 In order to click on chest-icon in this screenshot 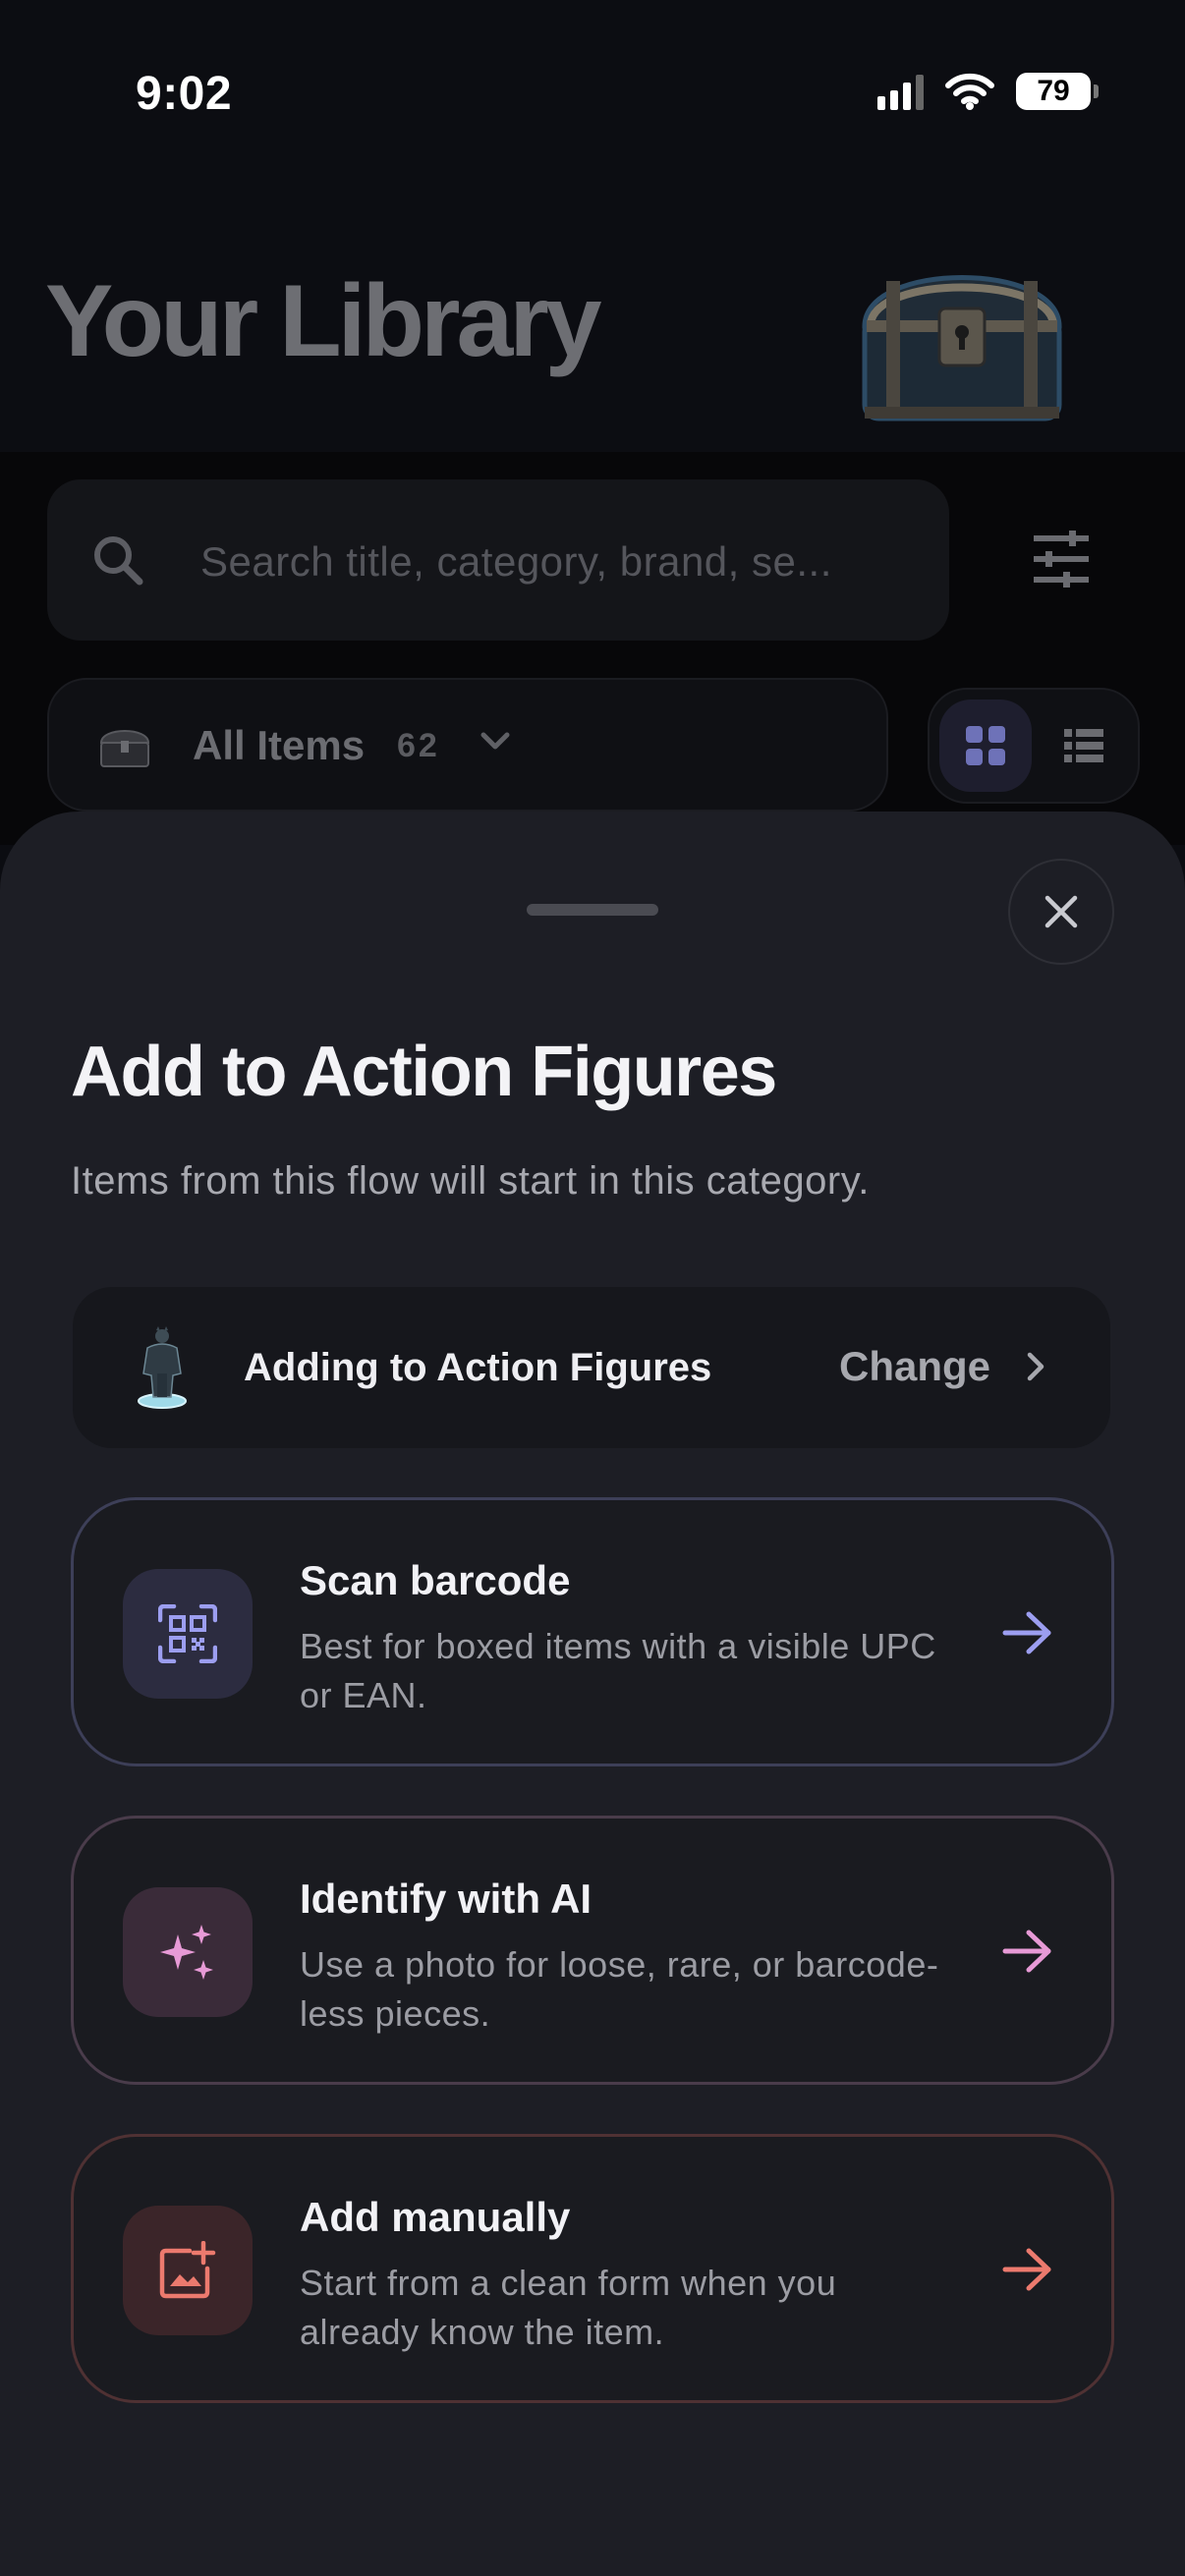, I will do `click(125, 748)`.